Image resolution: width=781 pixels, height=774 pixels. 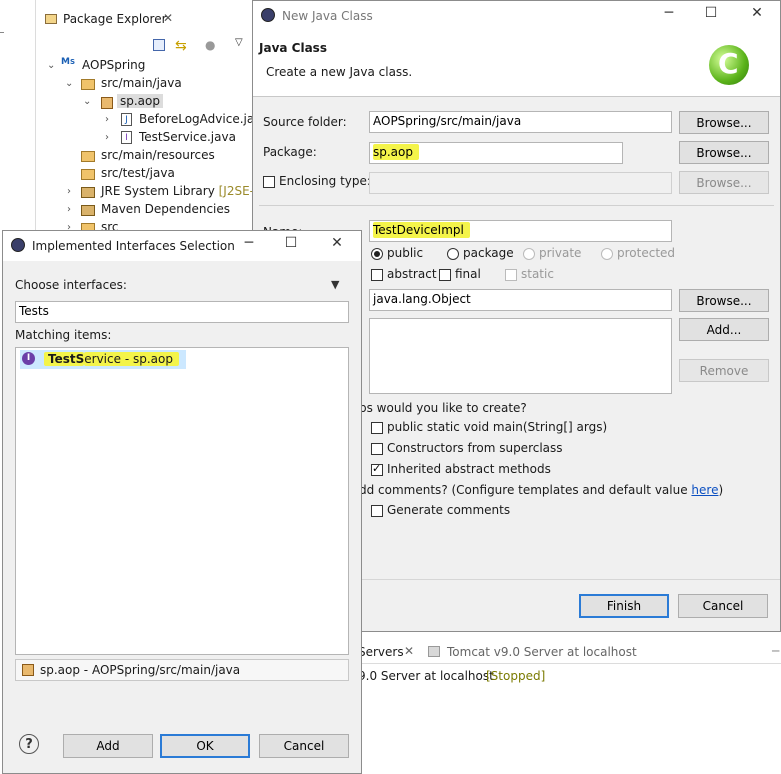 What do you see at coordinates (108, 746) in the screenshot?
I see `add-button: Add` at bounding box center [108, 746].